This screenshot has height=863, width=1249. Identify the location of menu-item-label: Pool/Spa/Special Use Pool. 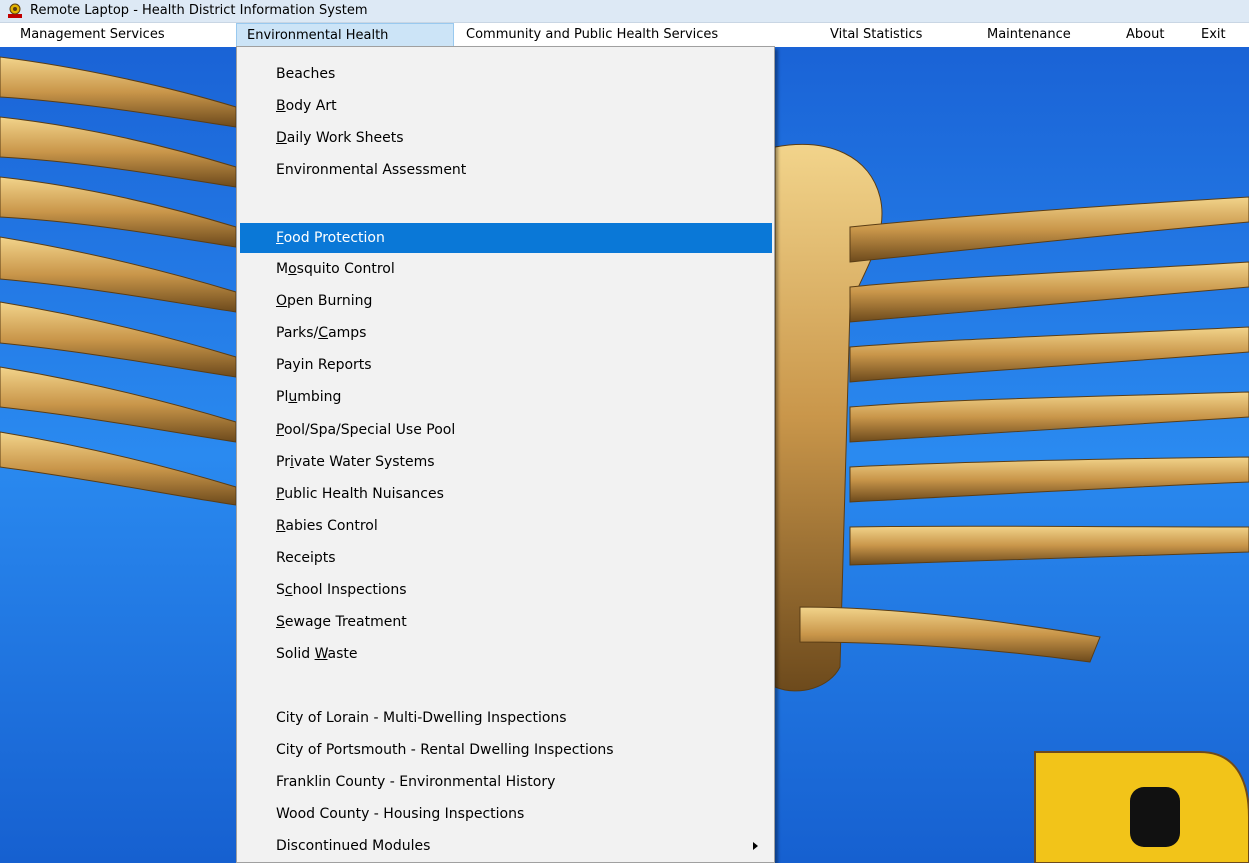
(366, 430).